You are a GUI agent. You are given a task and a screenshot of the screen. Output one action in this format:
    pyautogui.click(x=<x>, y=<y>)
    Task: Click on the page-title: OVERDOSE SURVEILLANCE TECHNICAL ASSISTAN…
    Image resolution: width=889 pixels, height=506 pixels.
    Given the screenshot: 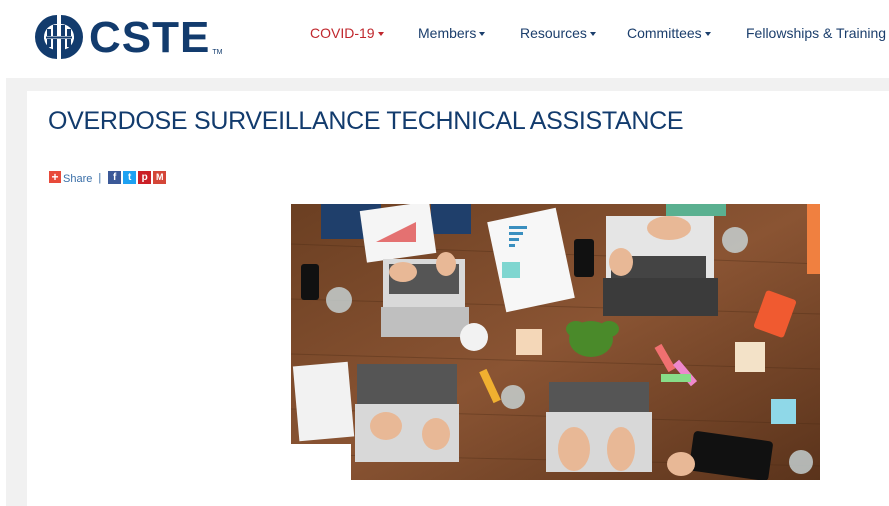 What is the action you would take?
    pyautogui.click(x=366, y=121)
    